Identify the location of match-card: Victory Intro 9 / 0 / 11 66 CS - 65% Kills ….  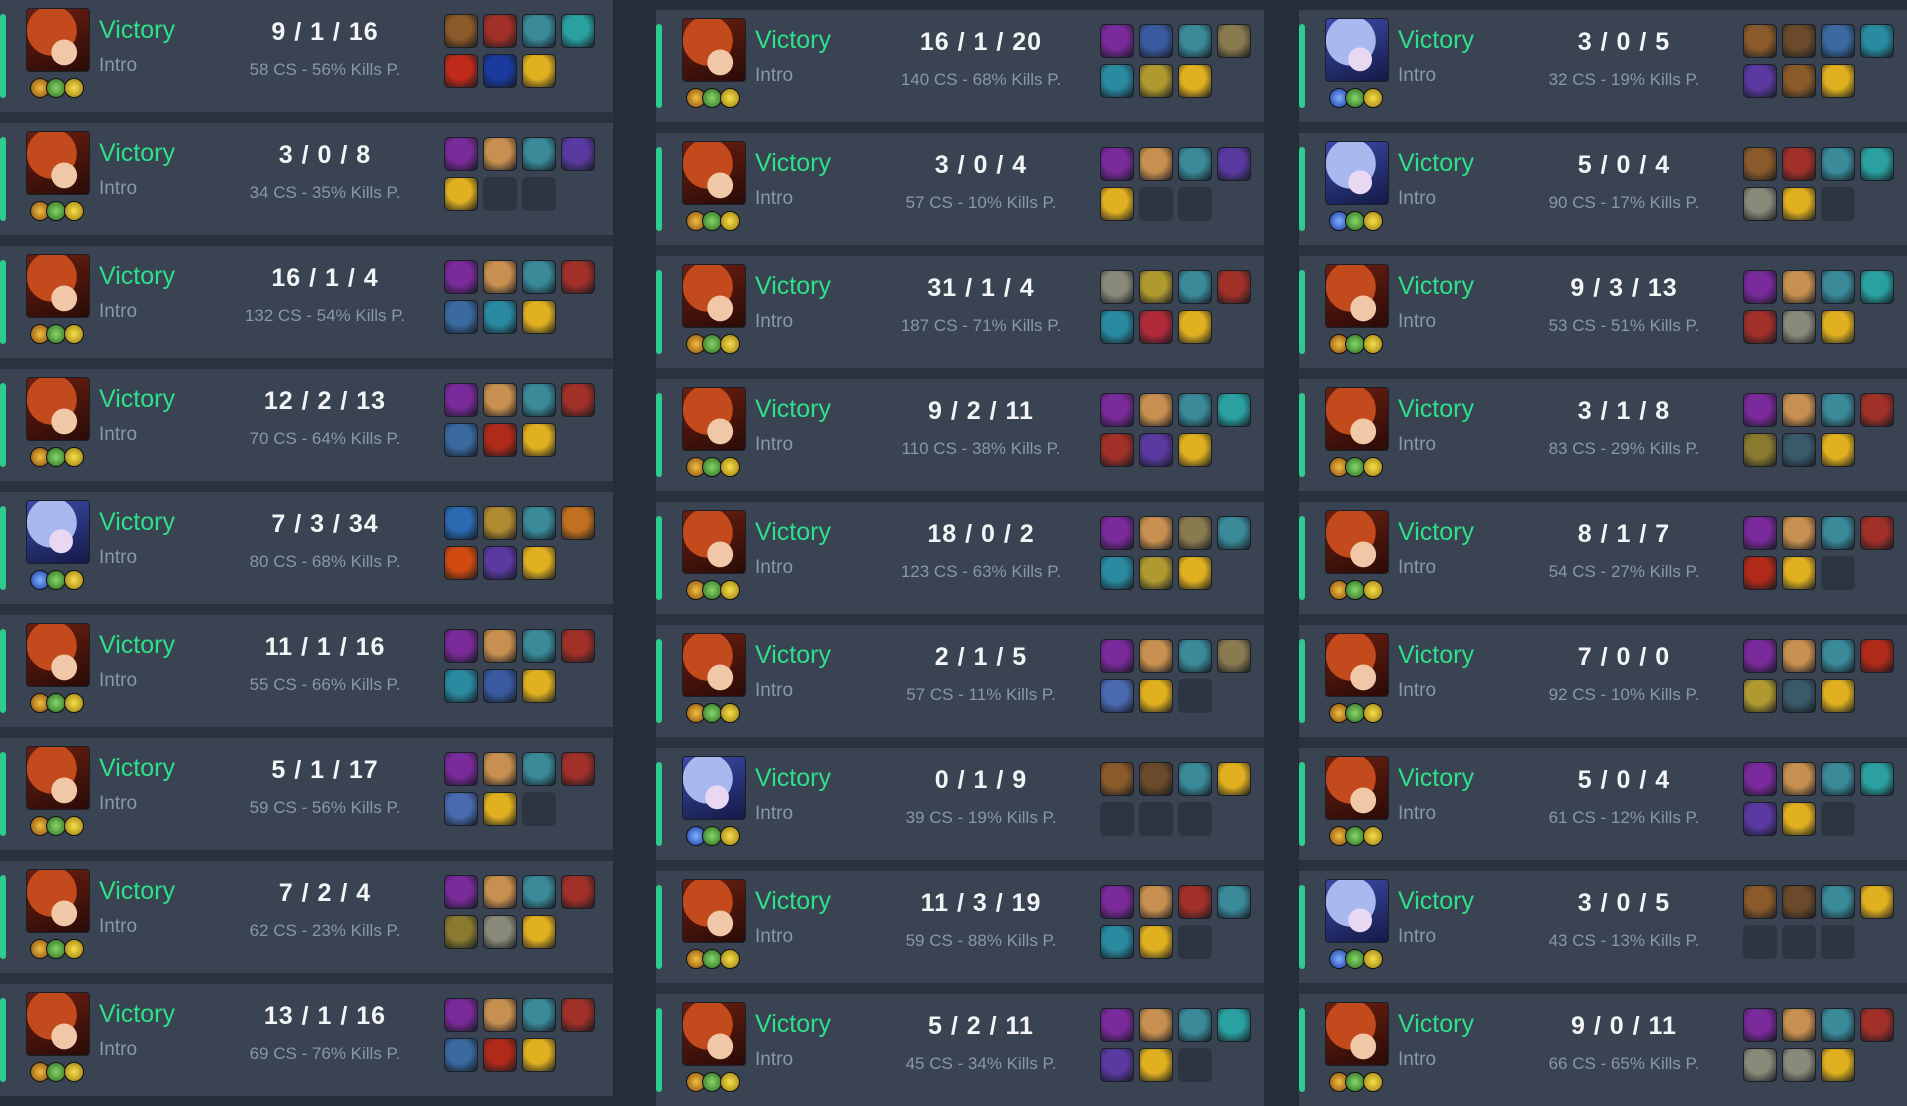
(1603, 1050).